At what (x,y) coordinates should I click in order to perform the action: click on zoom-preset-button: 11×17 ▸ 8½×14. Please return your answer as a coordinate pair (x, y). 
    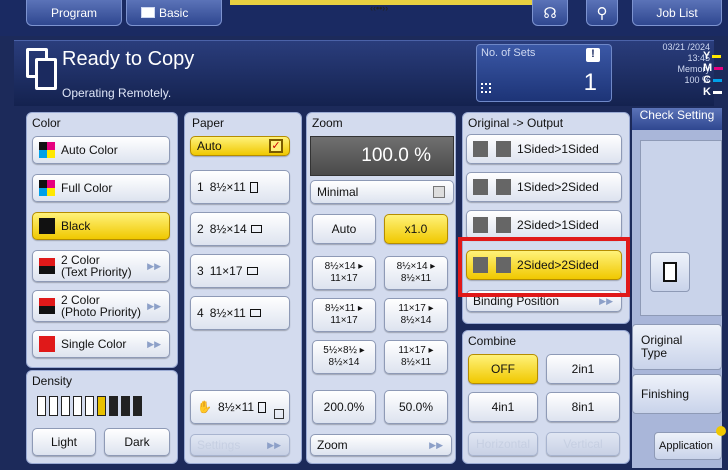
    Looking at the image, I should click on (416, 315).